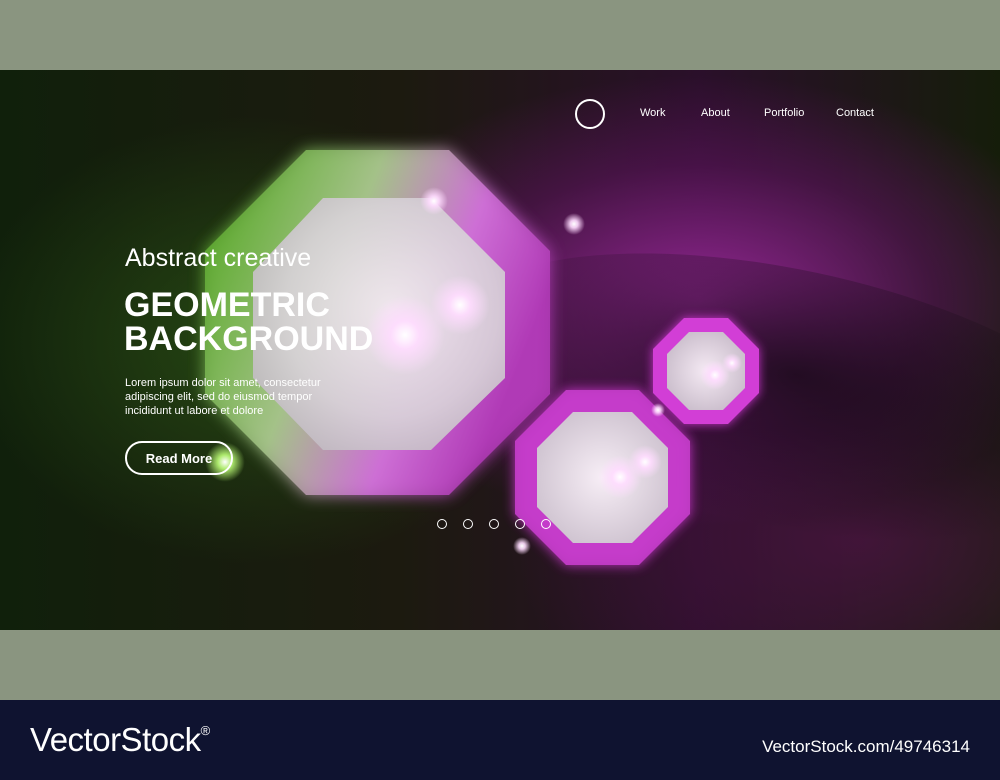 This screenshot has height=780, width=1000. Describe the element at coordinates (179, 458) in the screenshot. I see `read-more-button: Read More` at that location.